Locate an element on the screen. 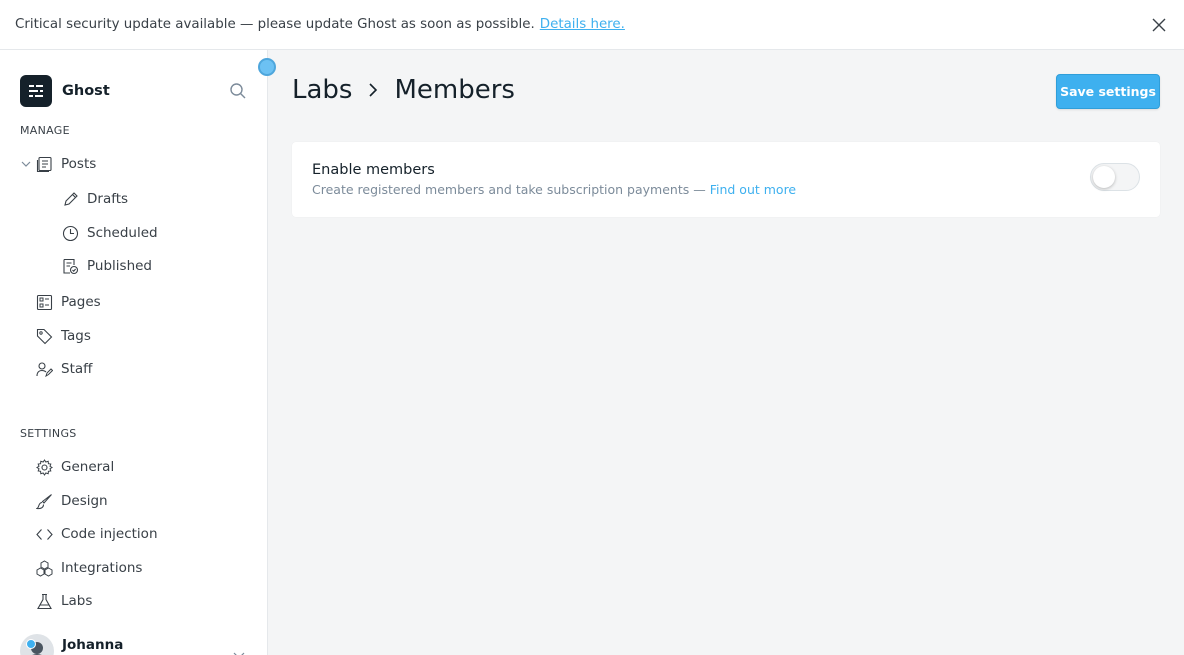  settings-section-label: SETTINGS is located at coordinates (48, 433).